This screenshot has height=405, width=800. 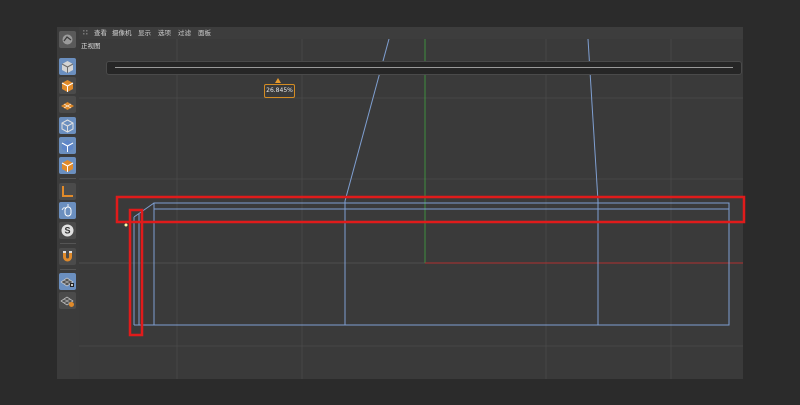 I want to click on wire-cube-icon, so click(x=67, y=125).